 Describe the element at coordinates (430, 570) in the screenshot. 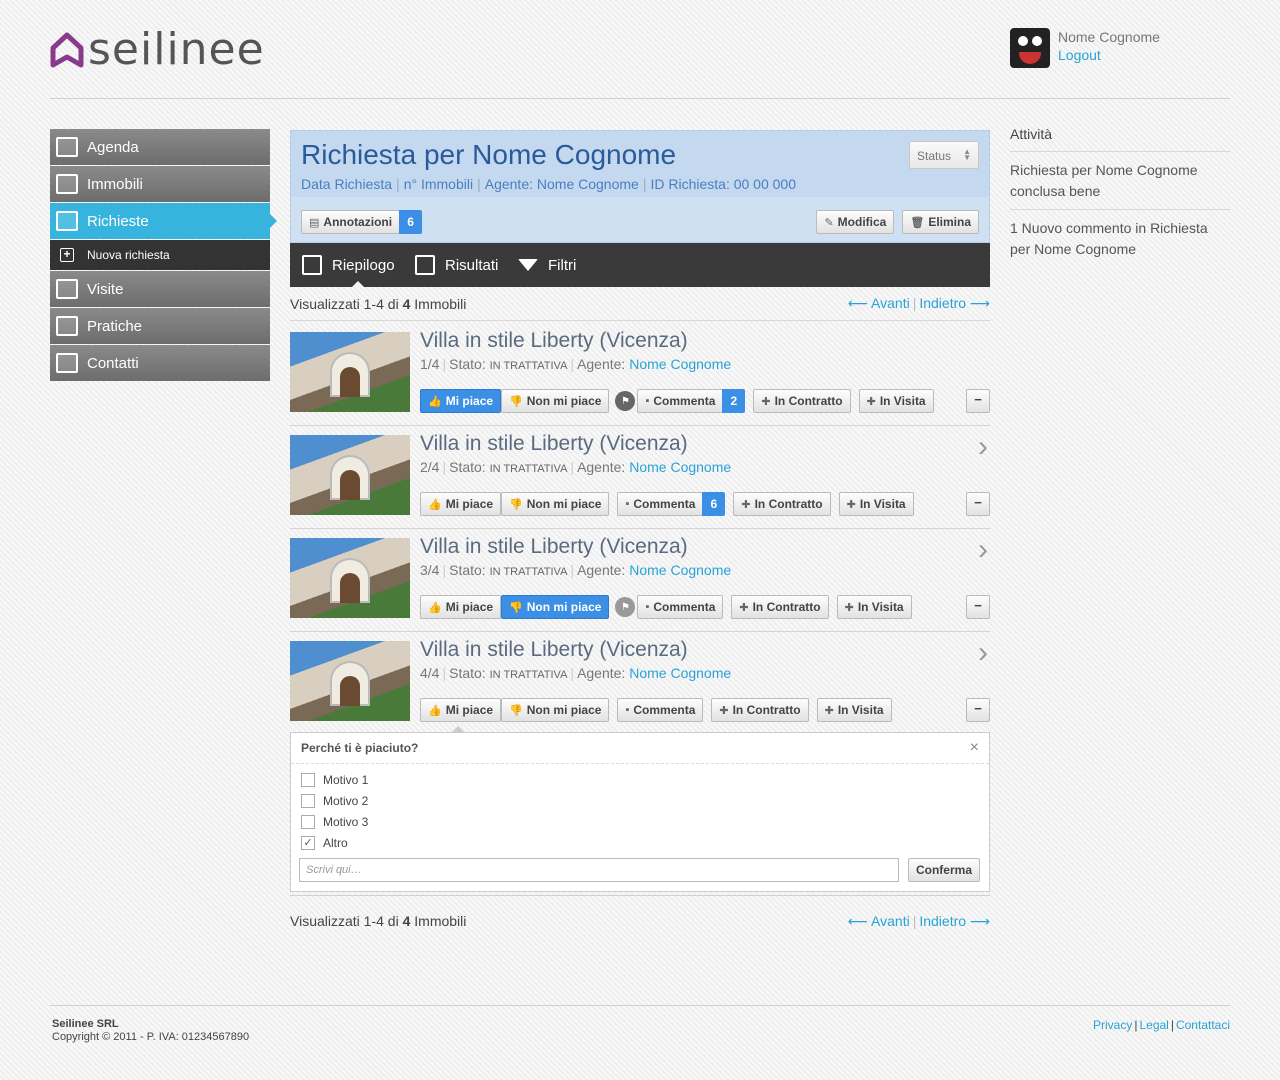

I see `property-index: 3/4` at that location.